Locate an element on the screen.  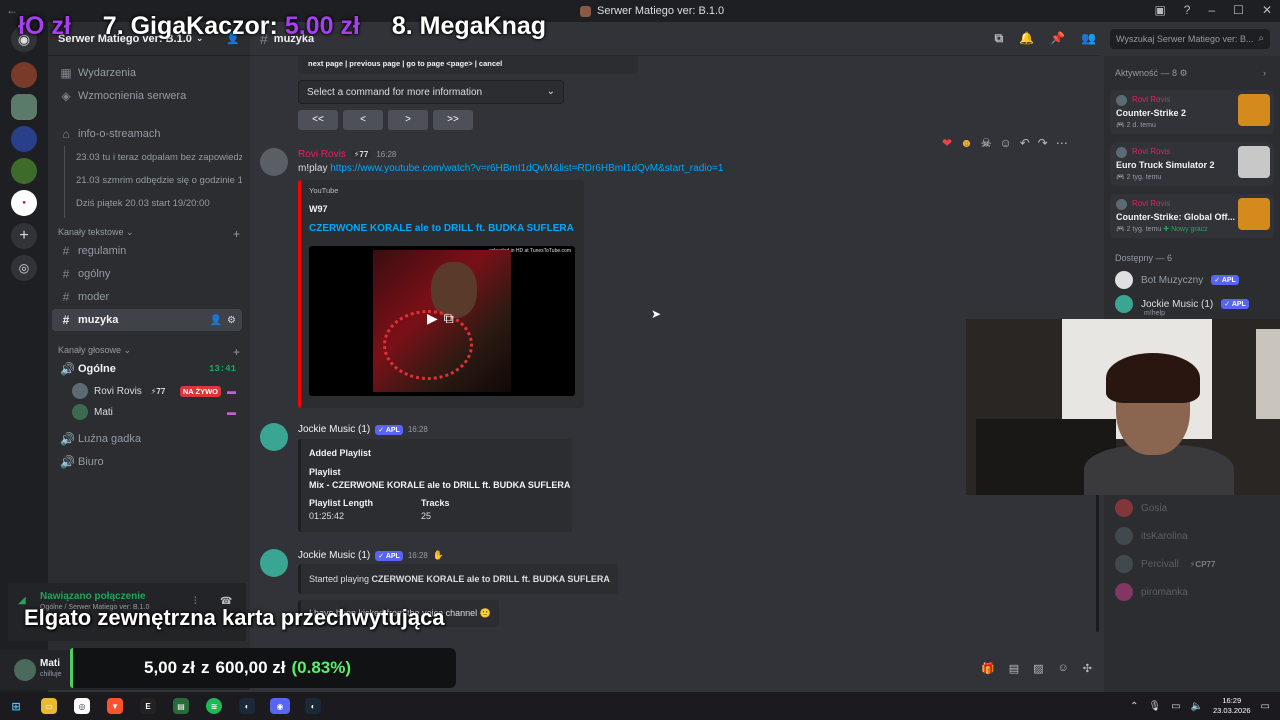
voice-channel-ogolne: 🔊 Ogólne 13:41 is located at coordinates (147, 369).